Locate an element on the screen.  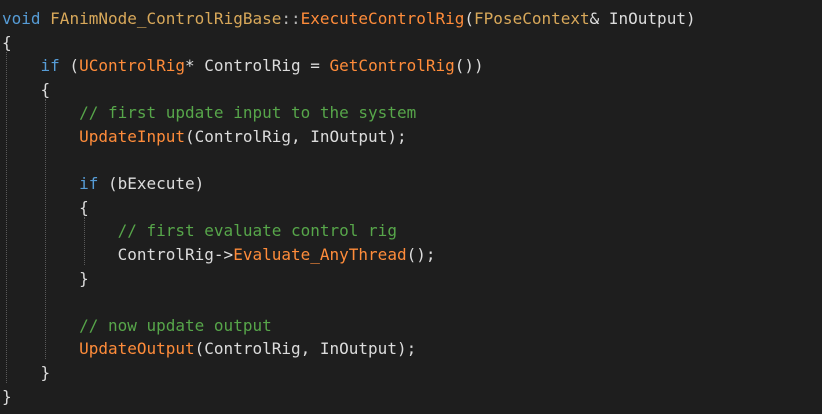
code-line: // first update input to the system is located at coordinates (209, 112).